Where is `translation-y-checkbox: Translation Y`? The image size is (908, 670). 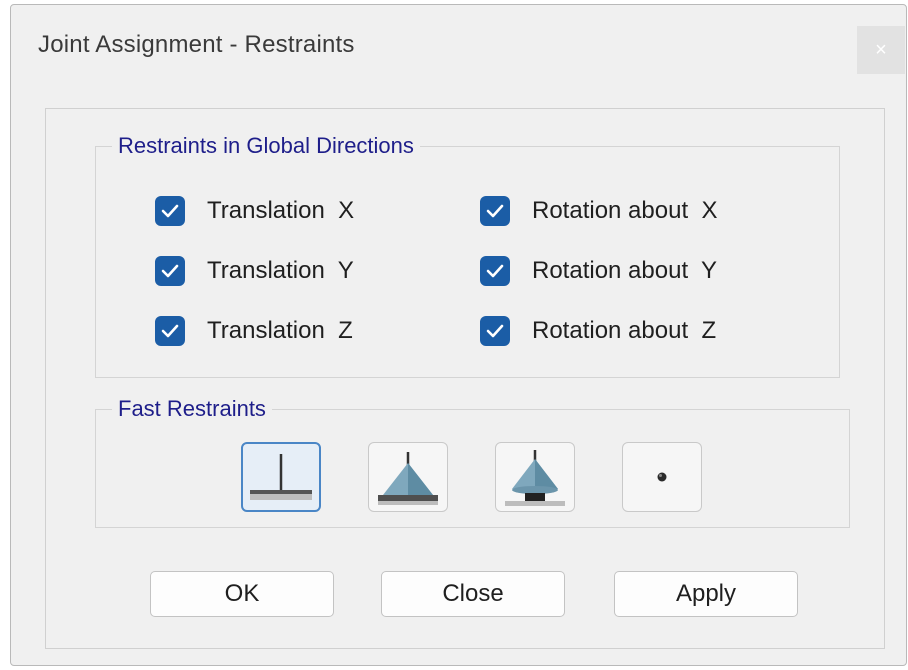 translation-y-checkbox: Translation Y is located at coordinates (254, 271).